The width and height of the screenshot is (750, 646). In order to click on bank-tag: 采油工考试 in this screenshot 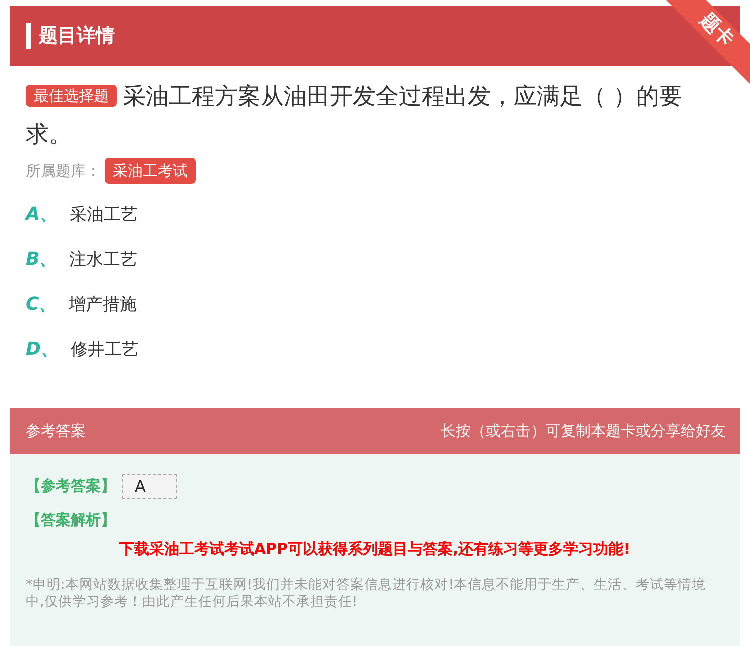, I will do `click(150, 171)`.